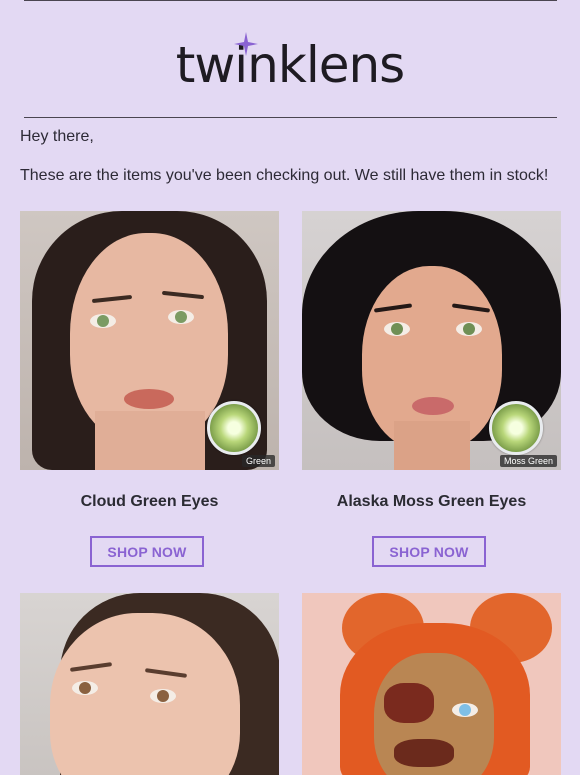 The image size is (580, 775). What do you see at coordinates (246, 44) in the screenshot?
I see `sparkle-star-icon` at bounding box center [246, 44].